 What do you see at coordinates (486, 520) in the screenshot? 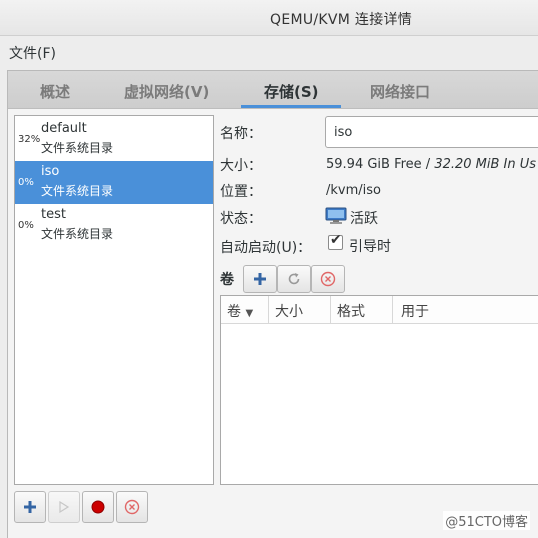
I see `watermark: @51CTO博客` at bounding box center [486, 520].